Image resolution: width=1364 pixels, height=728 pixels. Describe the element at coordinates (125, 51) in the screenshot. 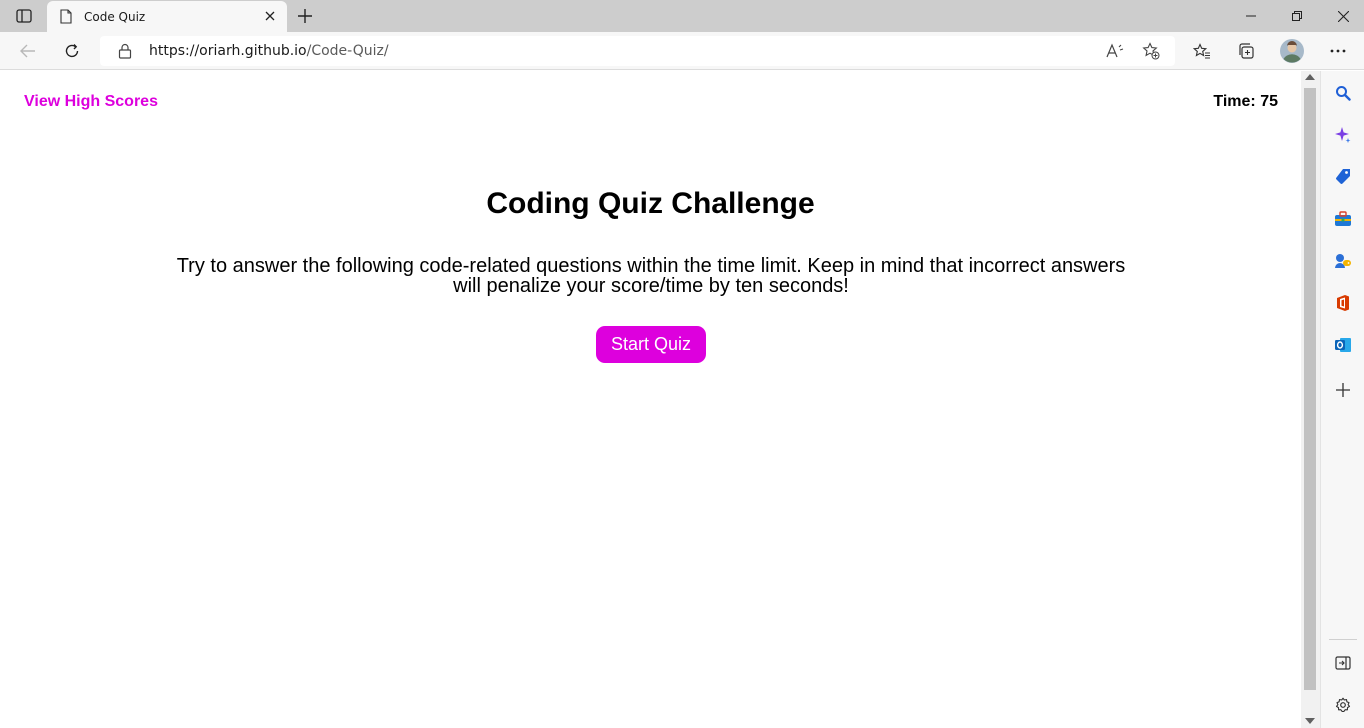

I see `lock-icon` at that location.